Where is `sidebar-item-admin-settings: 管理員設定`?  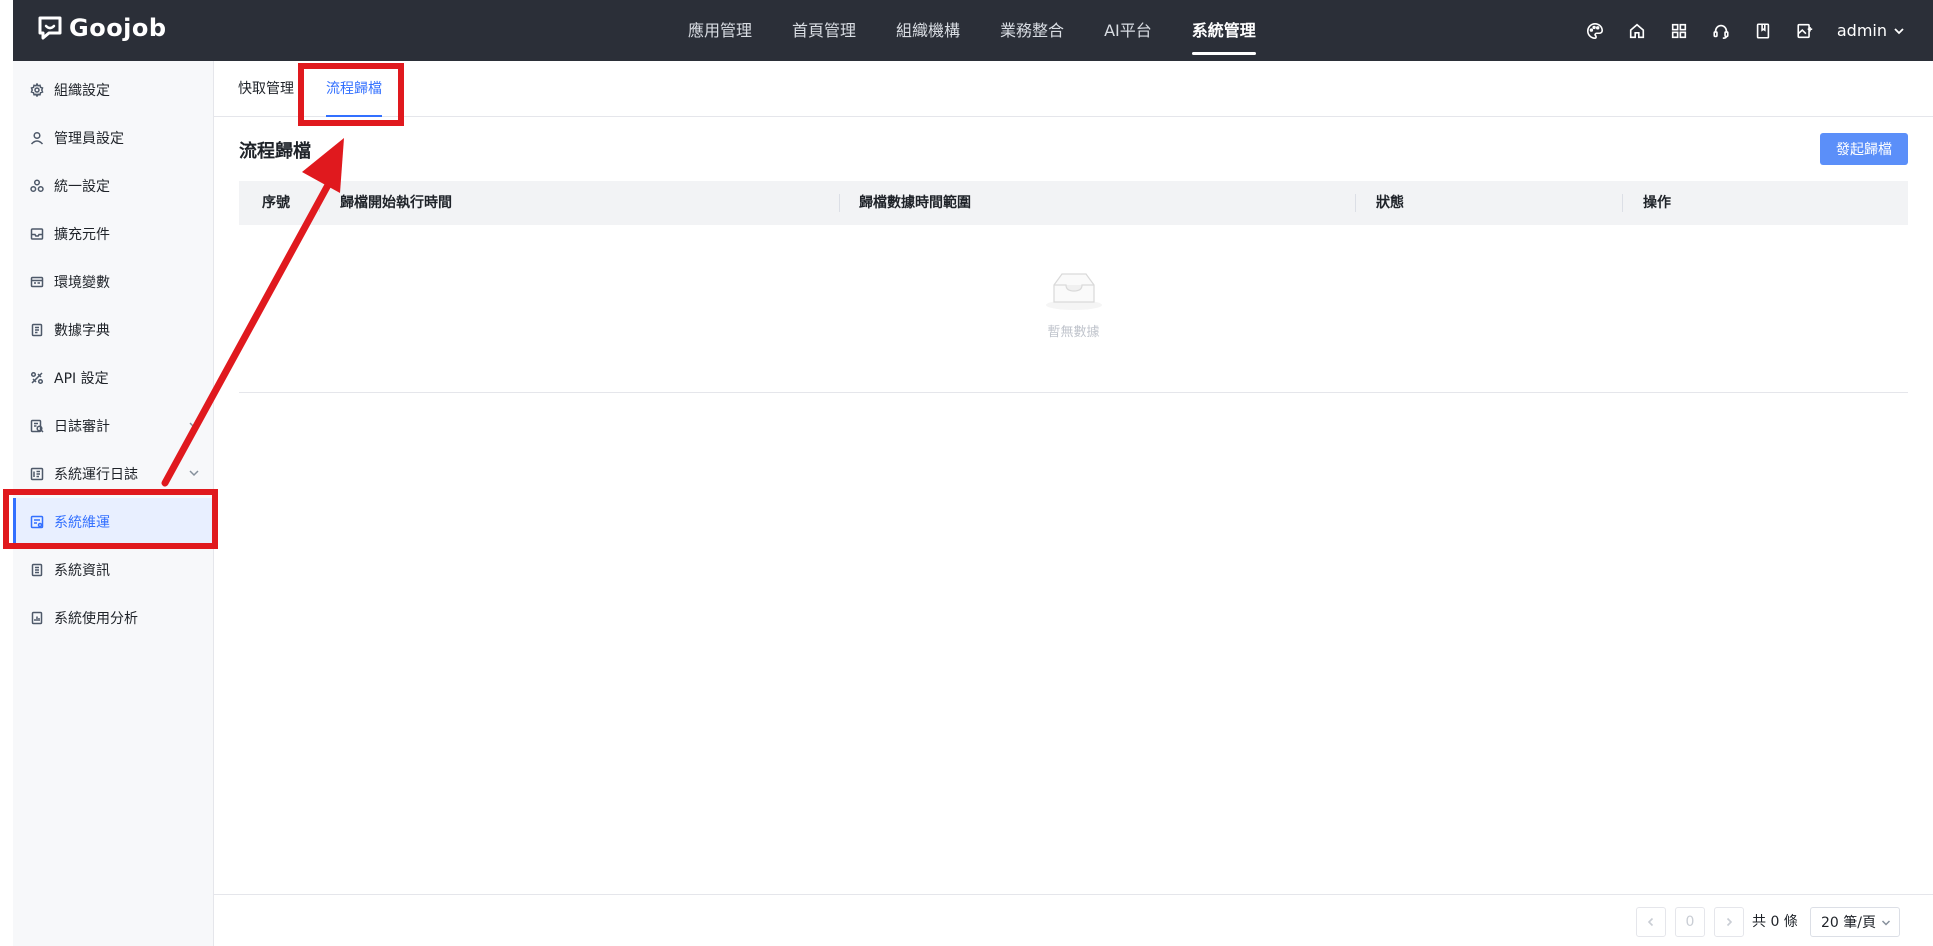
sidebar-item-admin-settings: 管理員設定 is located at coordinates (113, 138).